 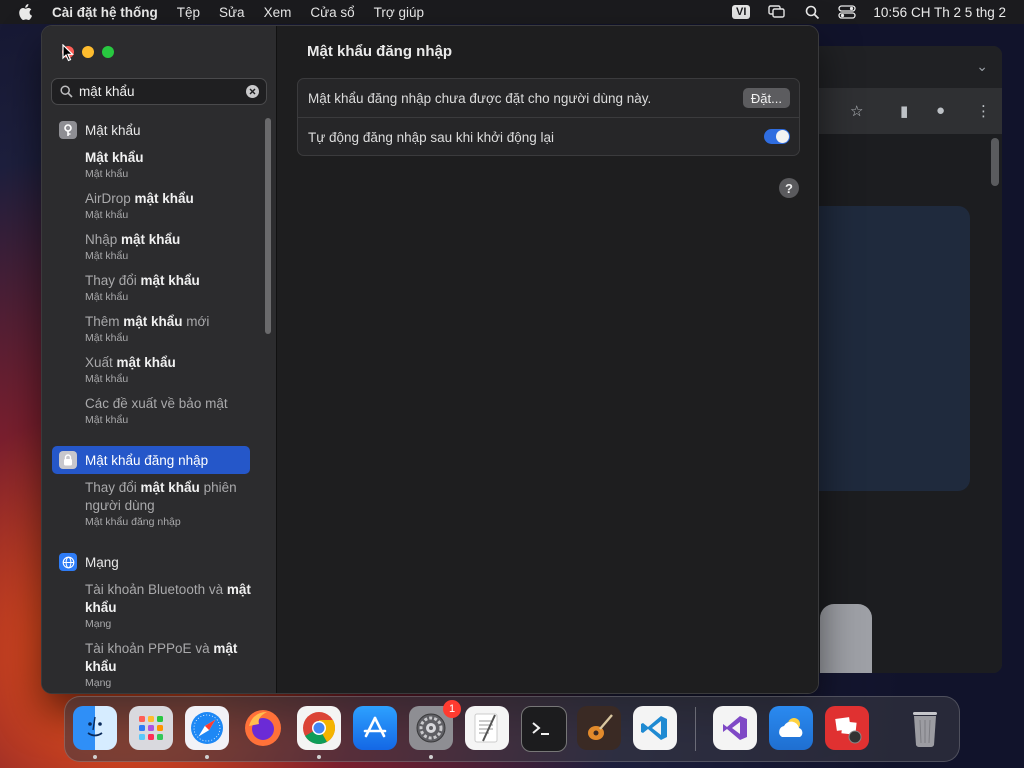 I want to click on sidebar-item-login-password: Mật khẩu đăng nhập, so click(x=151, y=460).